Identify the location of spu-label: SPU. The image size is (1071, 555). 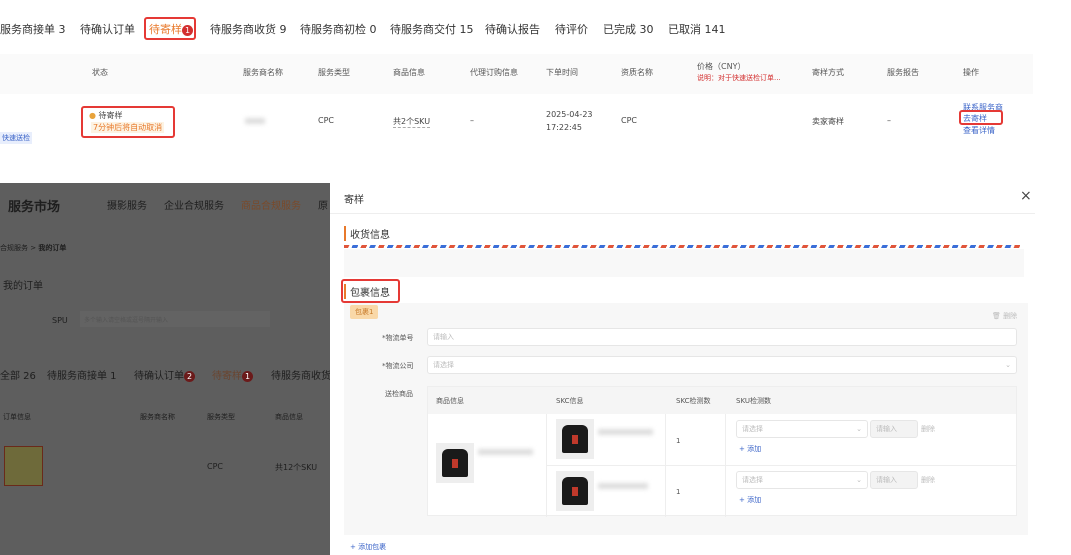
(60, 320).